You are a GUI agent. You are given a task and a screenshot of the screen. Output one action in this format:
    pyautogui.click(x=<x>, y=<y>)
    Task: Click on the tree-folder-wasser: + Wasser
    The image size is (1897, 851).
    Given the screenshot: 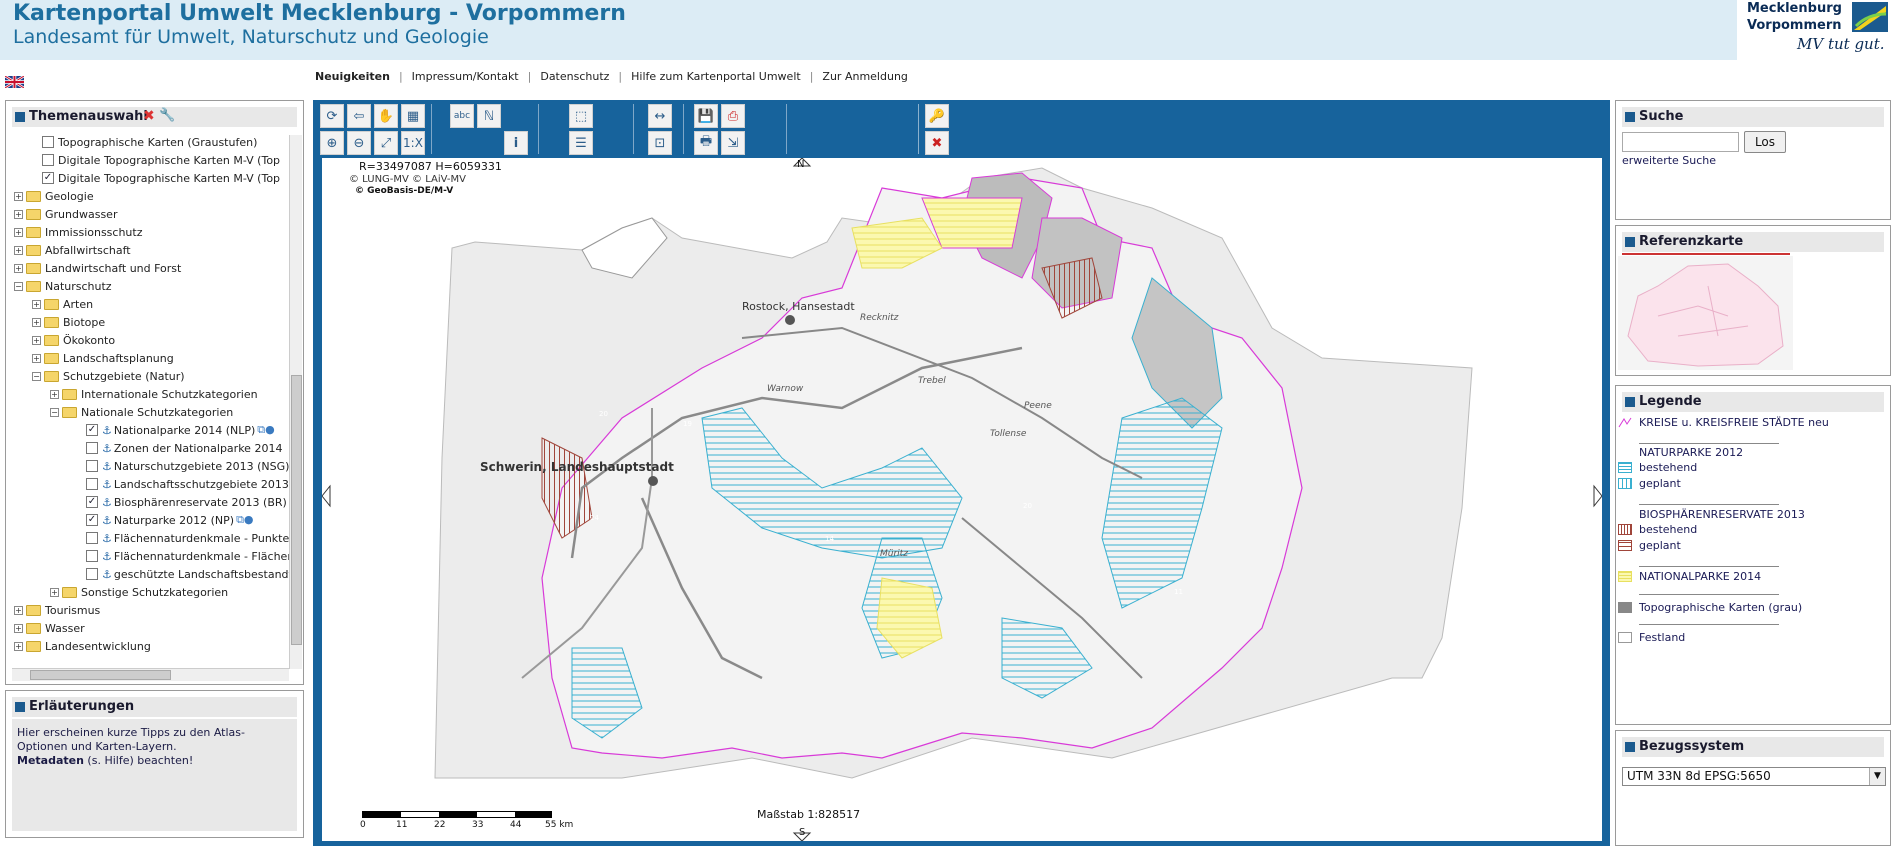 What is the action you would take?
    pyautogui.click(x=49, y=628)
    